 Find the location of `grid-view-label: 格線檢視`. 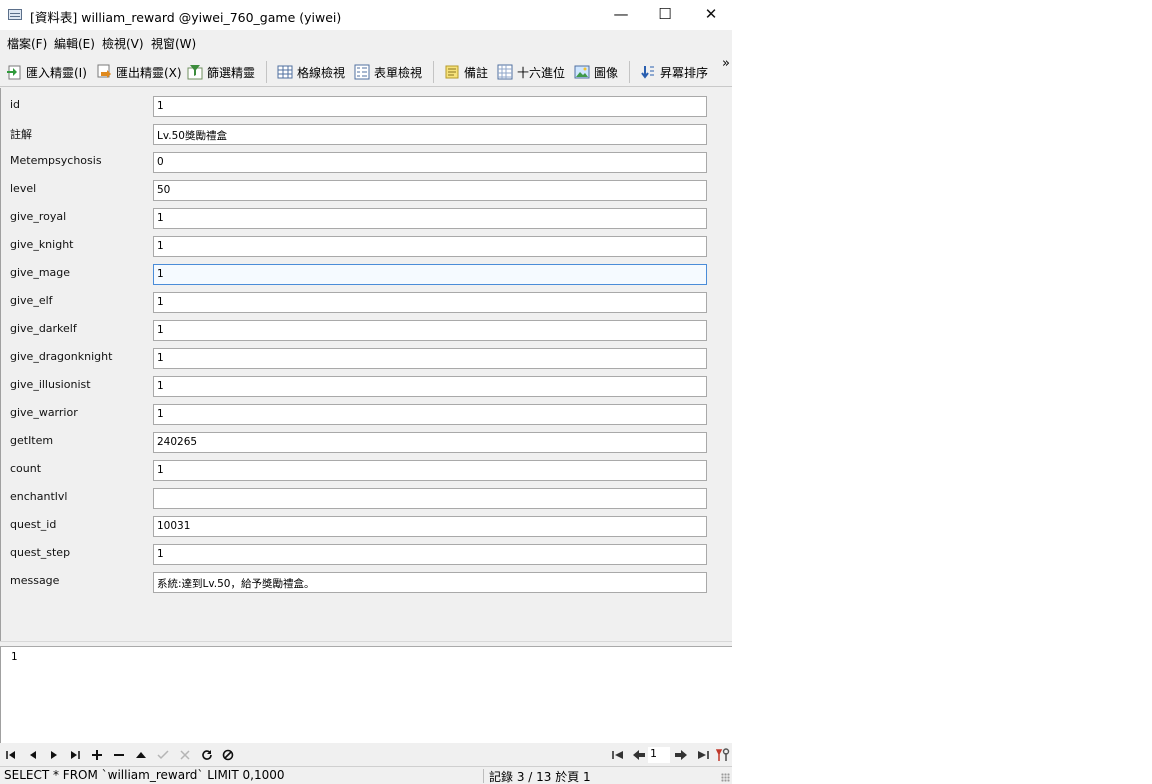

grid-view-label: 格線檢視 is located at coordinates (321, 72).